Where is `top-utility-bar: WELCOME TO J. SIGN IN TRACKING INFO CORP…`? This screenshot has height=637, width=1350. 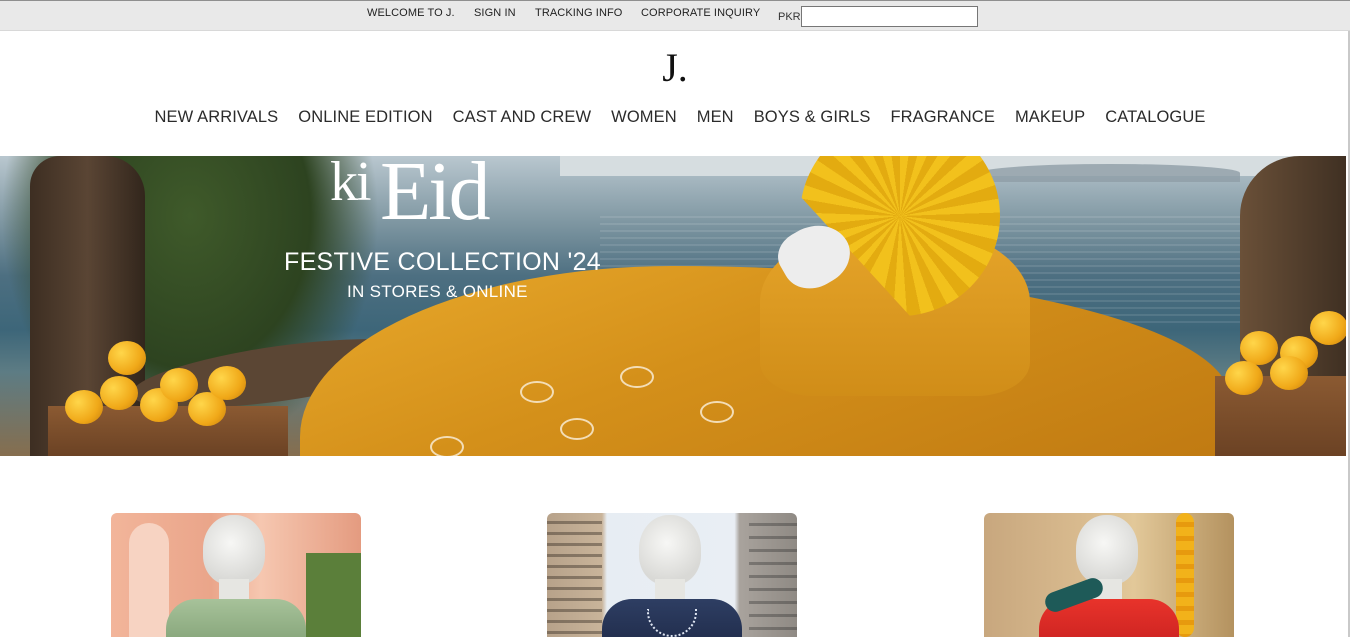
top-utility-bar: WELCOME TO J. SIGN IN TRACKING INFO CORP… is located at coordinates (675, 15).